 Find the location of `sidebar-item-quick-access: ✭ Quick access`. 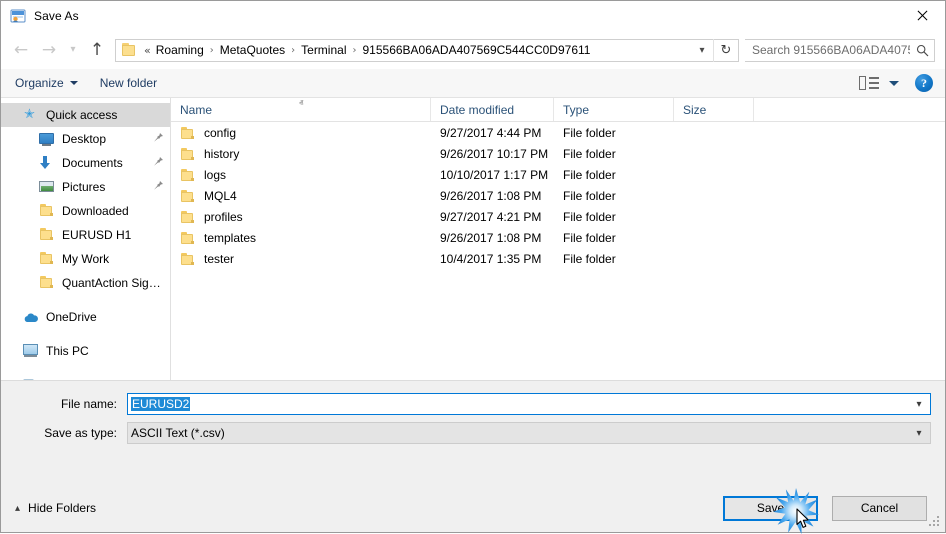

sidebar-item-quick-access: ✭ Quick access is located at coordinates (85, 115).